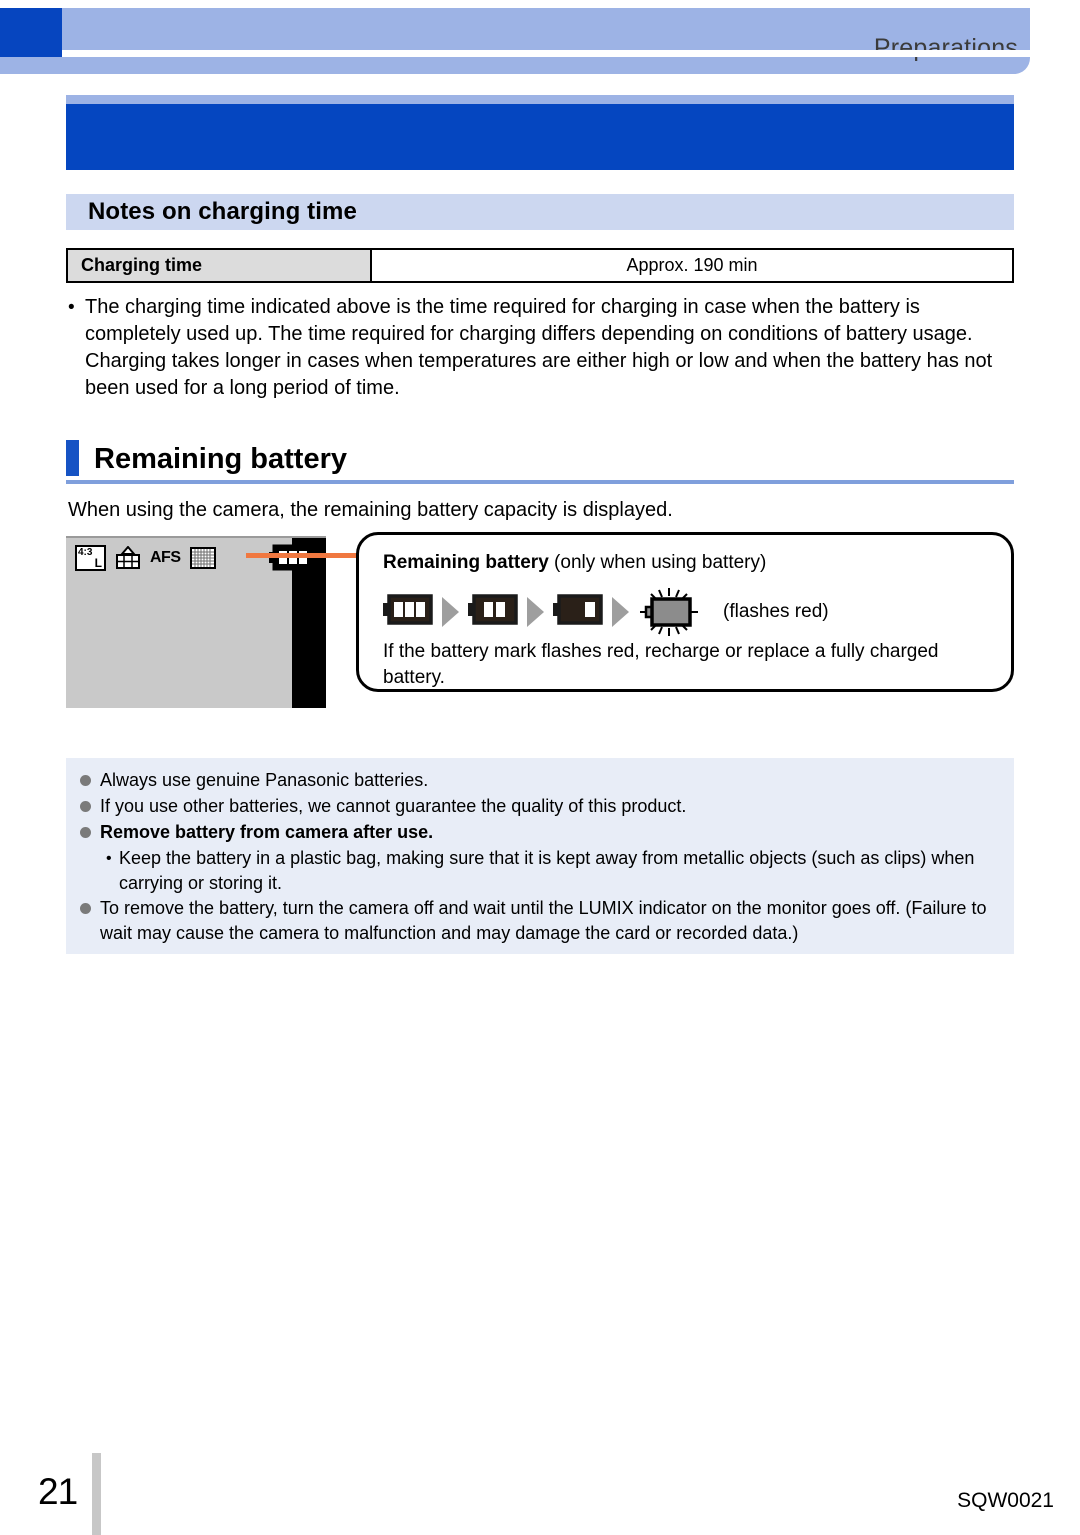  Describe the element at coordinates (657, 562) in the screenshot. I see `callout-title-rest: (only when using battery)` at that location.